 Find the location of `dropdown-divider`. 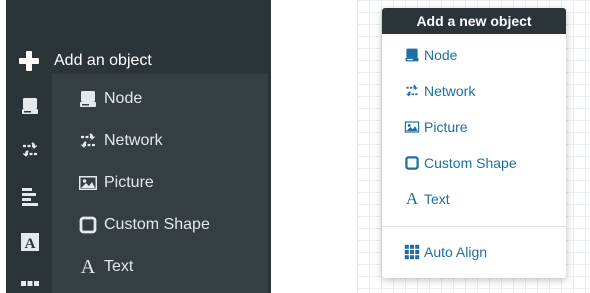

dropdown-divider is located at coordinates (474, 226).